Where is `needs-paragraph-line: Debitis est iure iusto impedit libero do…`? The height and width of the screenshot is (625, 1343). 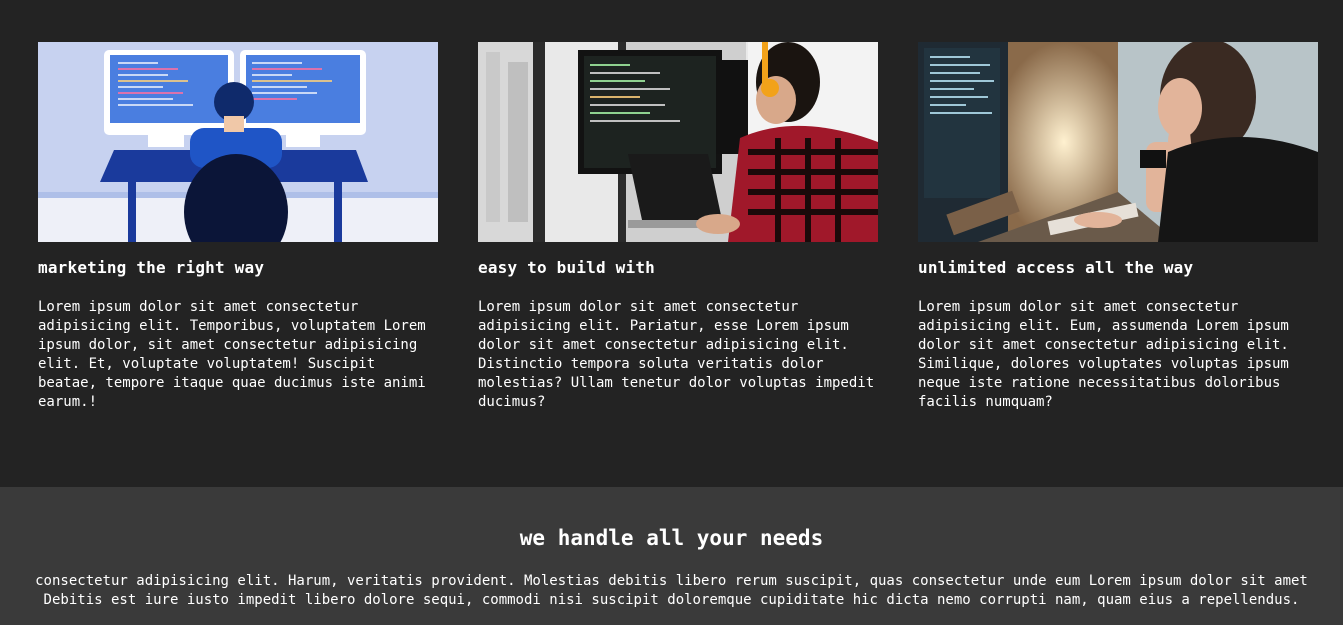 needs-paragraph-line: Debitis est iure iusto impedit libero do… is located at coordinates (671, 600).